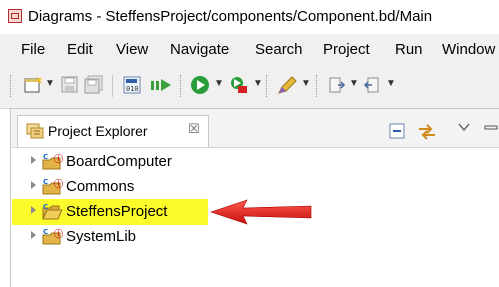 The image size is (499, 287). What do you see at coordinates (246, 162) in the screenshot?
I see `tree-item-boardcomputer: ⓘ C BoardComputer` at bounding box center [246, 162].